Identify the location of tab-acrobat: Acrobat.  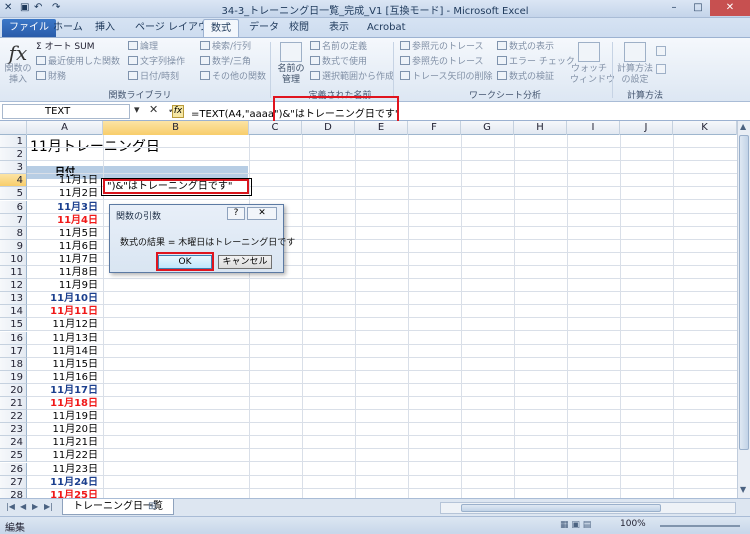
(386, 28).